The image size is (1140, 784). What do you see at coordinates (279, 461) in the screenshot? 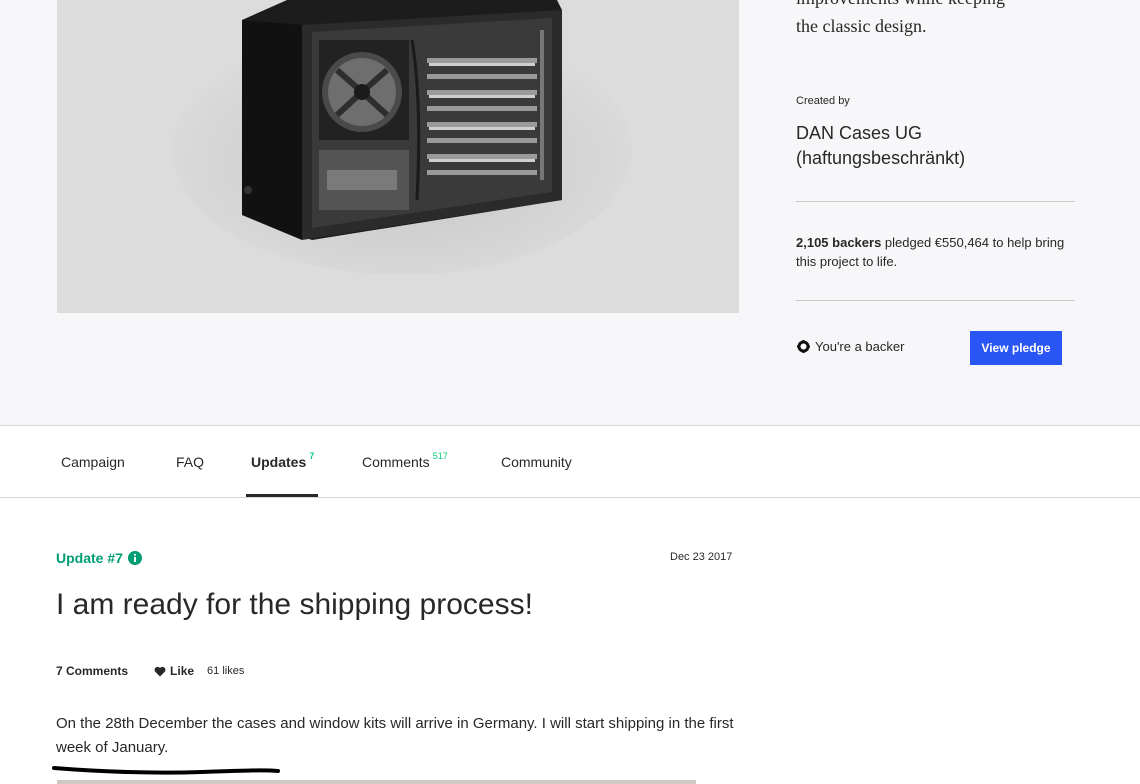
I see `tab-updates-label: Updates` at bounding box center [279, 461].